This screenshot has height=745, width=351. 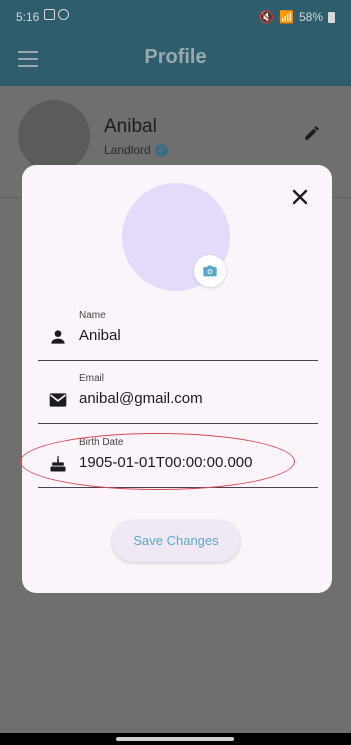 I want to click on camera-icon, so click(x=210, y=271).